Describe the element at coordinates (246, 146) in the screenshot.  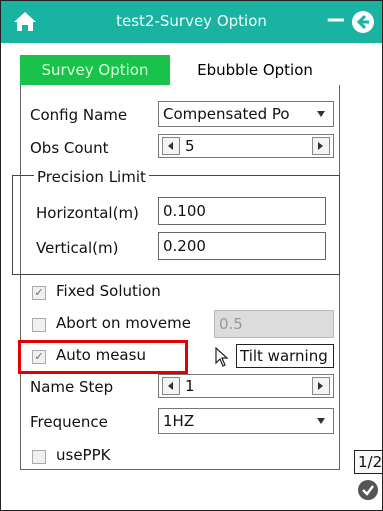
I see `obs-count-stepper: 5` at that location.